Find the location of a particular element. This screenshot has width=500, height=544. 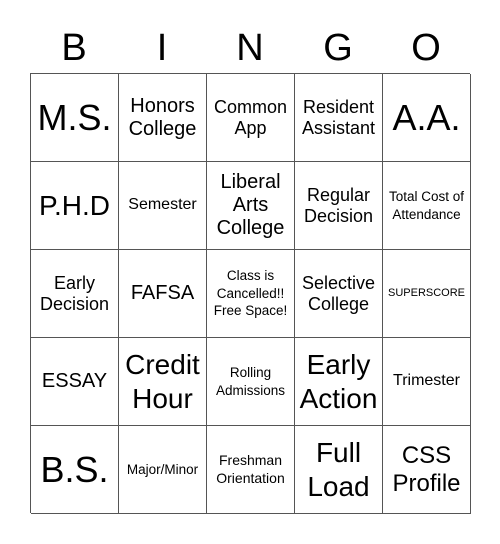

bingo-cell-text: Trimester is located at coordinates (426, 381).